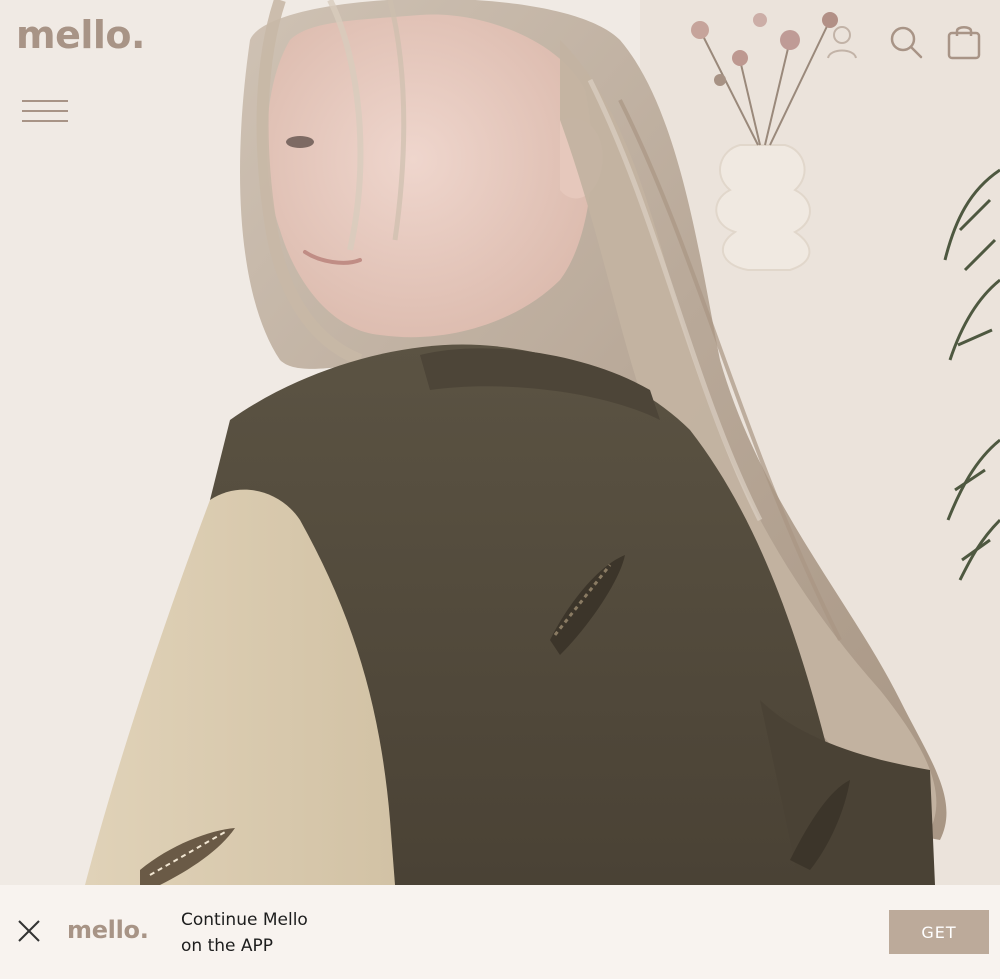 The height and width of the screenshot is (979, 1000). I want to click on banner-line-1: Continue Mello, so click(244, 920).